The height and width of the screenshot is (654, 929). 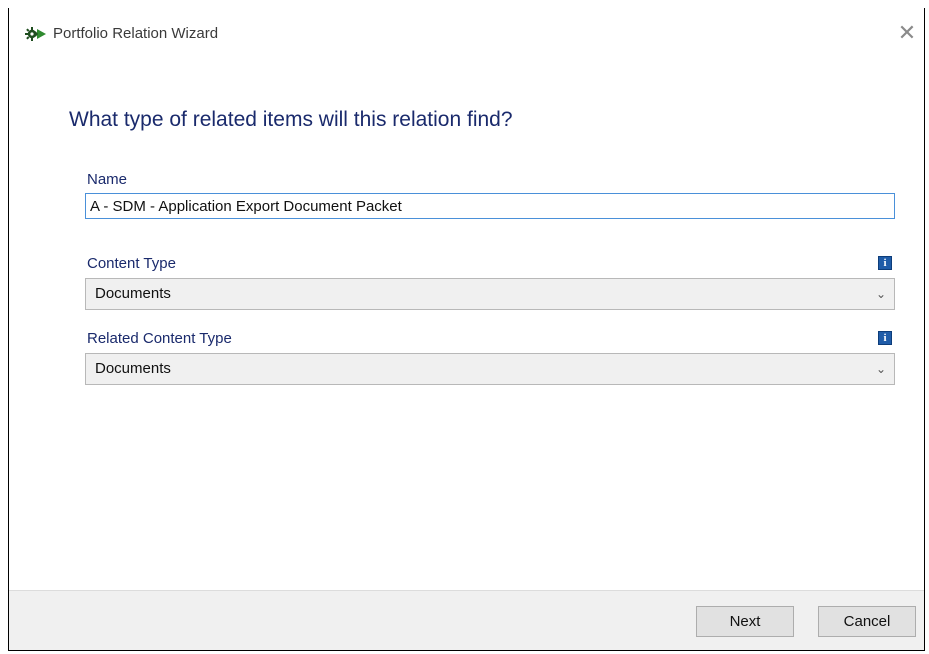 What do you see at coordinates (490, 206) in the screenshot?
I see `name-input` at bounding box center [490, 206].